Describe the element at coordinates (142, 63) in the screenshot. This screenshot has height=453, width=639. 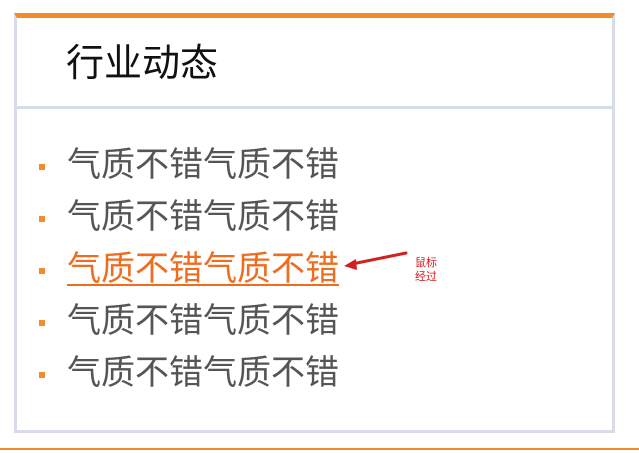
I see `panel-title: 行业动态` at that location.